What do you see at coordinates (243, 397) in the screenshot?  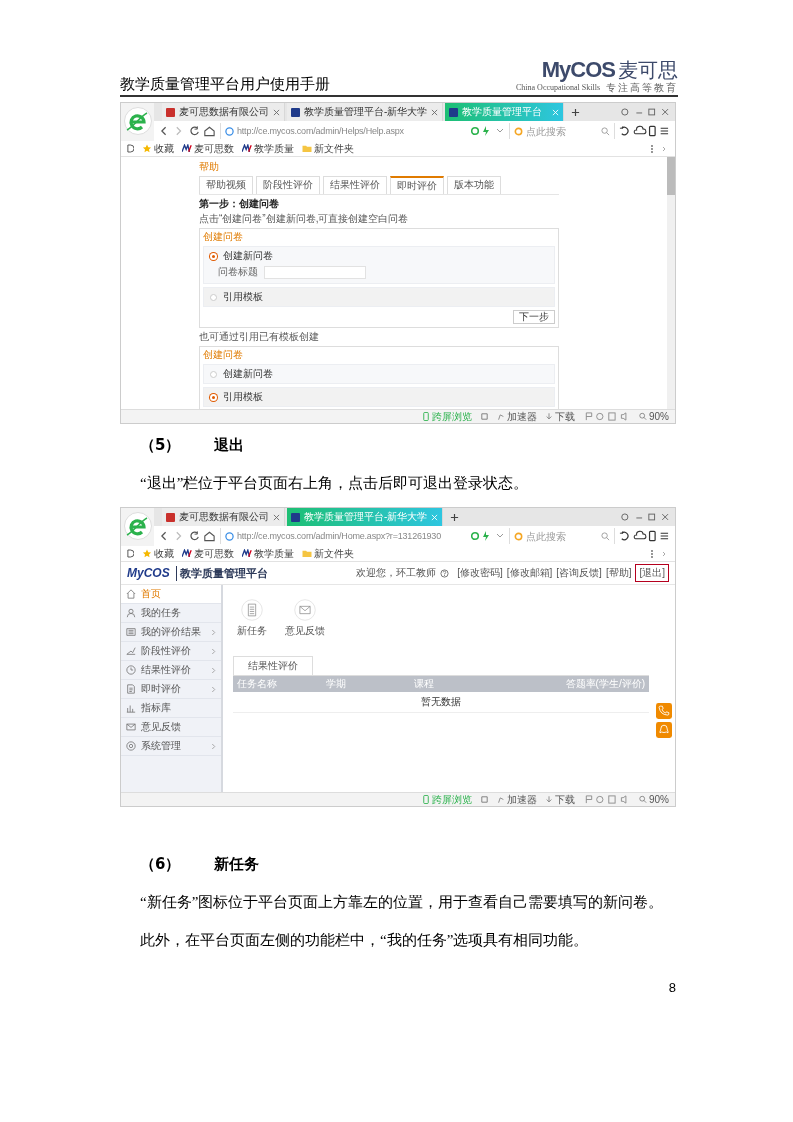 I see `option-label: 引用模板` at bounding box center [243, 397].